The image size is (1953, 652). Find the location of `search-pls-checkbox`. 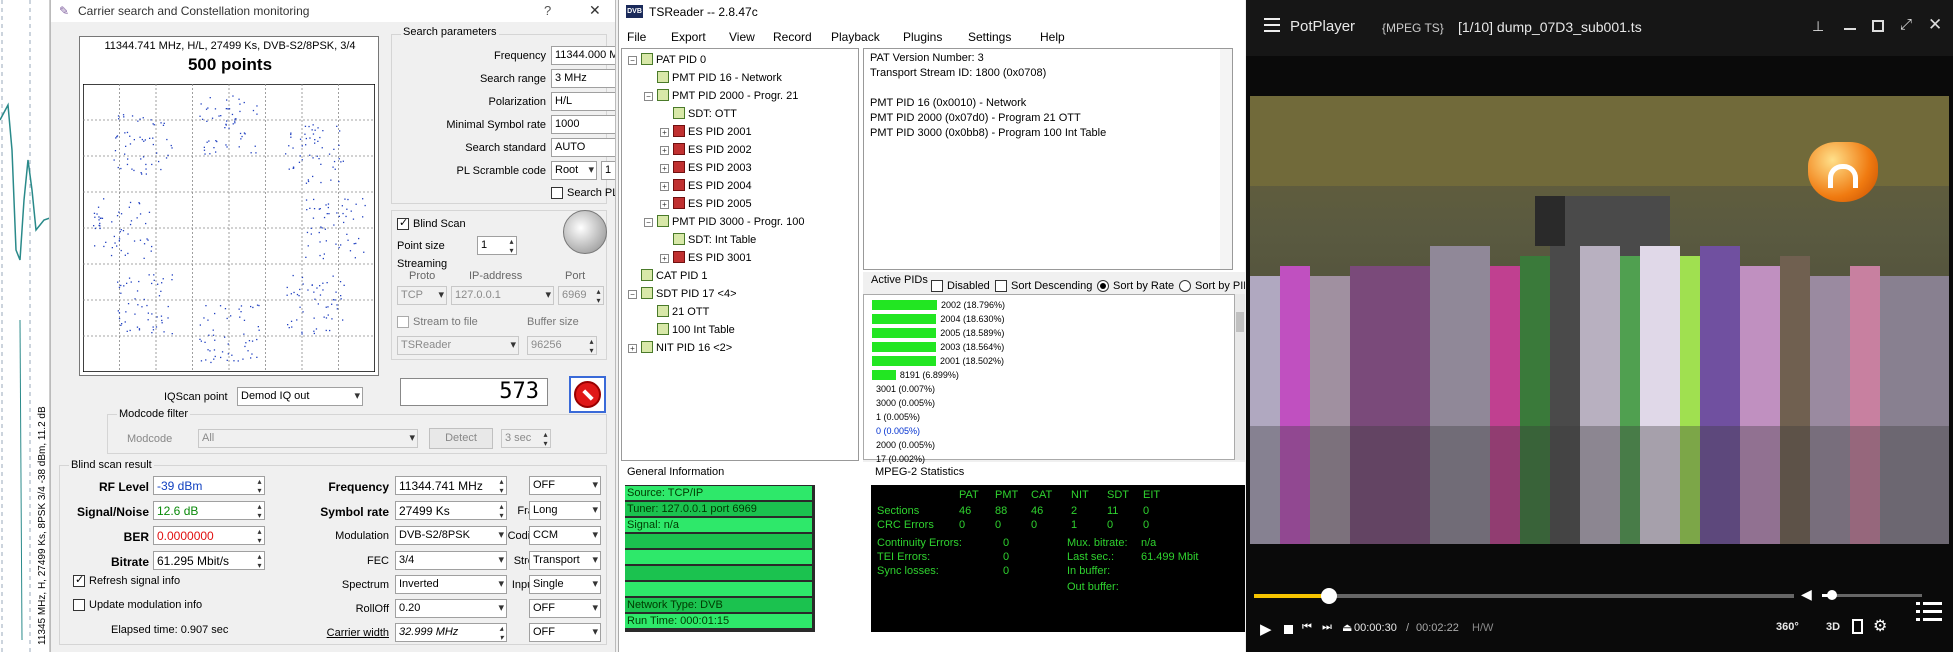

search-pls-checkbox is located at coordinates (557, 193).